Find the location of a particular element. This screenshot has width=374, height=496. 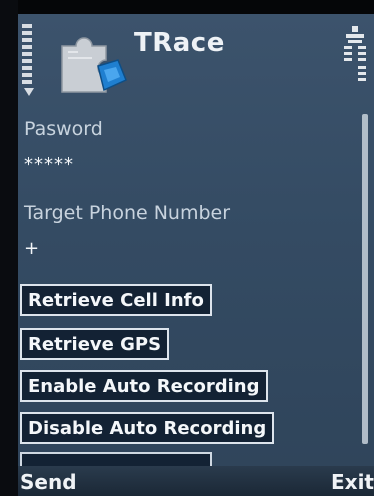

puzzle-piece-icon is located at coordinates (94, 62).